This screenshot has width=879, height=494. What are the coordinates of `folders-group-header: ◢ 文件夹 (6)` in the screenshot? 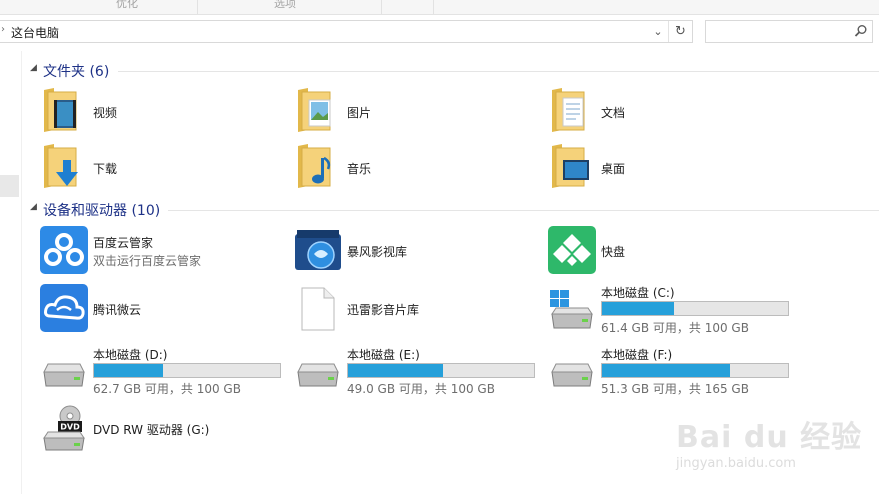 It's located at (454, 71).